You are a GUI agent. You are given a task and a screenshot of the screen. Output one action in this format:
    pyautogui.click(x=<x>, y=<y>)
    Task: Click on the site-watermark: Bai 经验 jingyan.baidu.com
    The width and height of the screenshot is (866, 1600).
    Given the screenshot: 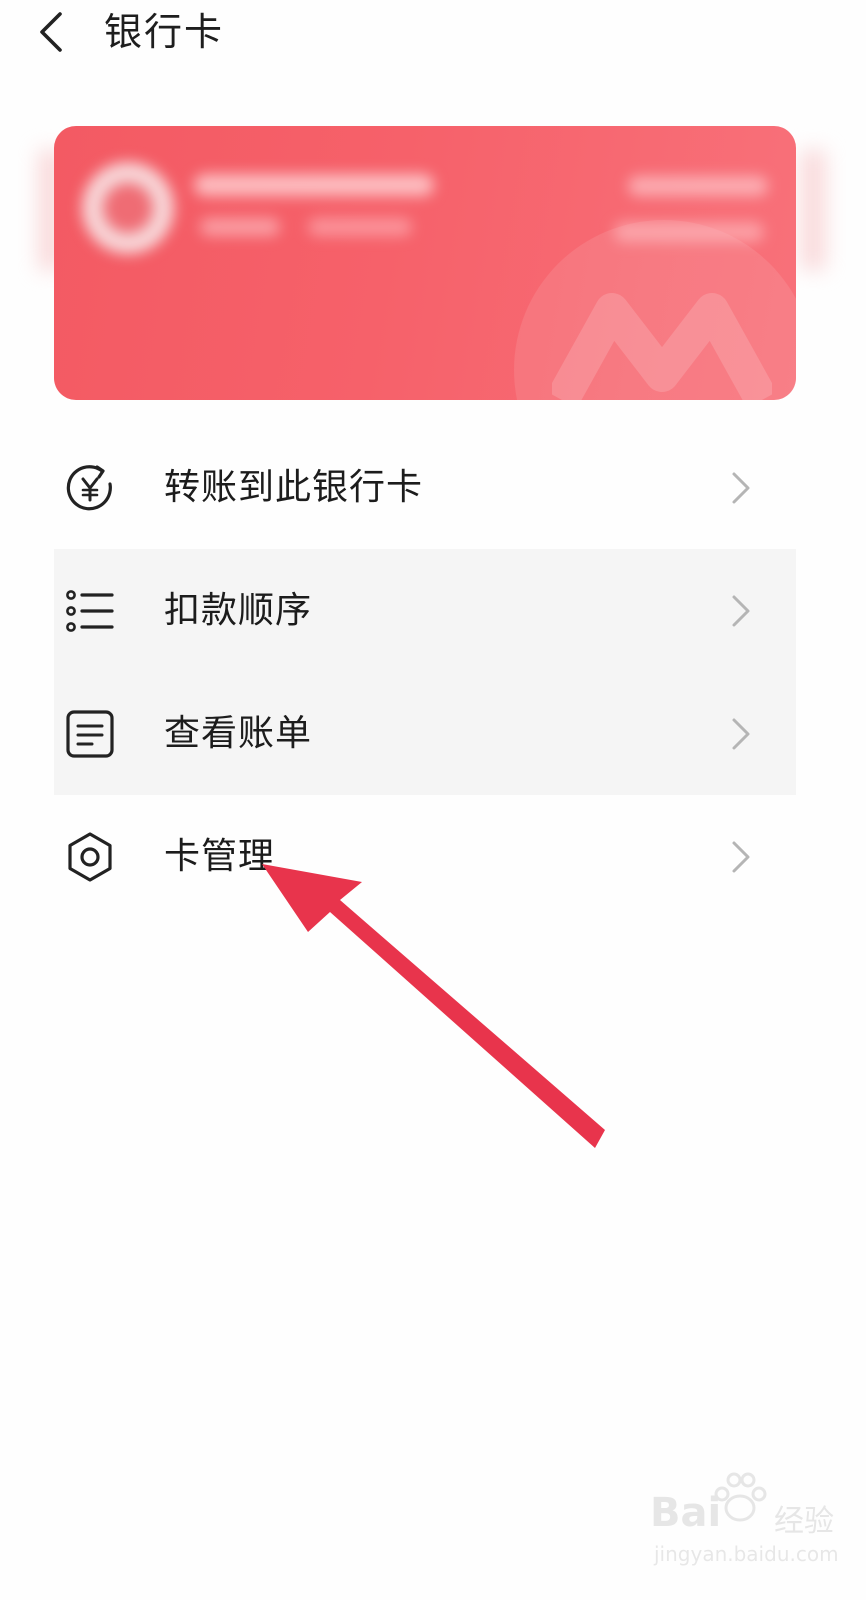 What is the action you would take?
    pyautogui.click(x=750, y=1525)
    